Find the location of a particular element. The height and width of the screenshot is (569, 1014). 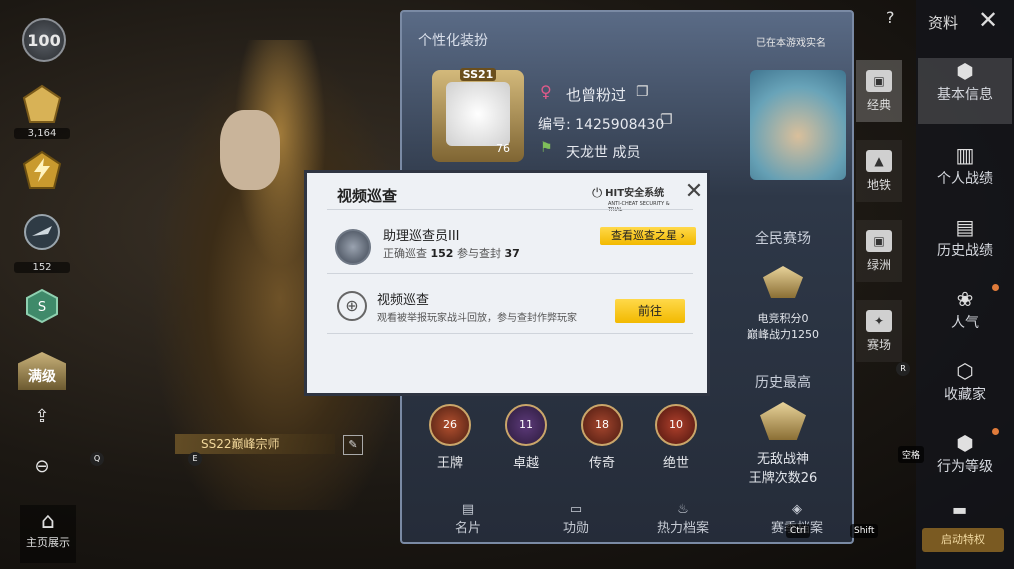

frame-level: 76 is located at coordinates (503, 148).